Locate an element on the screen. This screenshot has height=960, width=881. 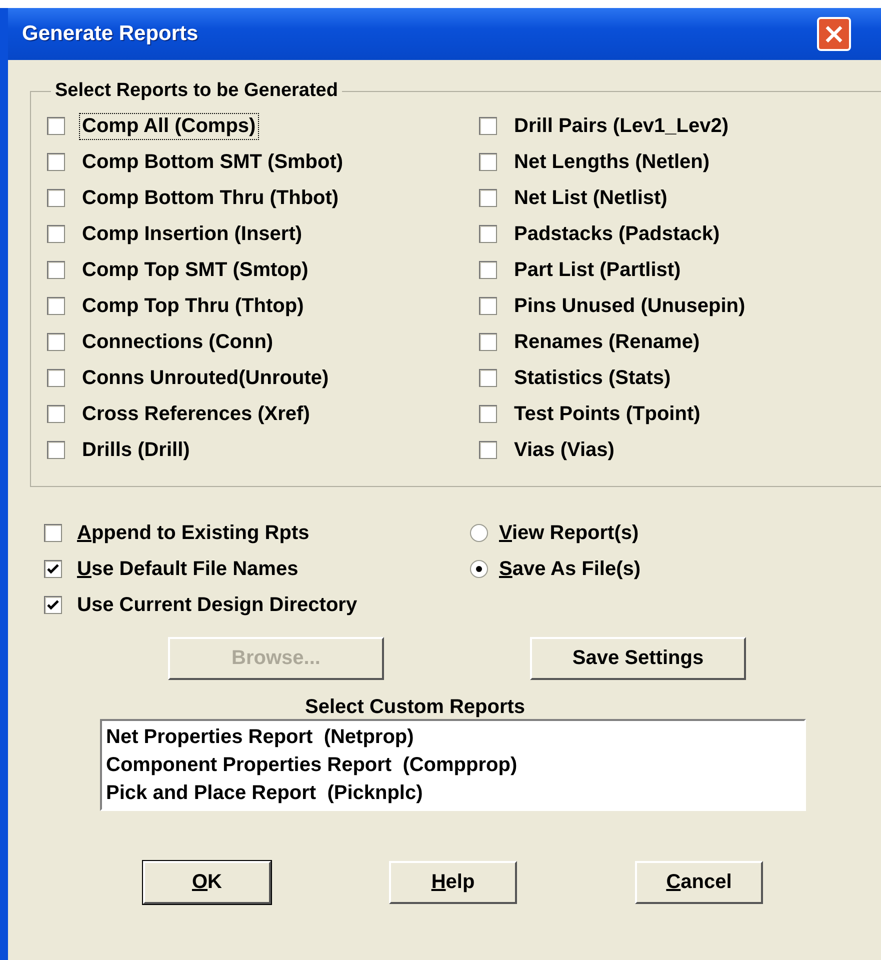
radio-label: Save As File(s) is located at coordinates (570, 569).